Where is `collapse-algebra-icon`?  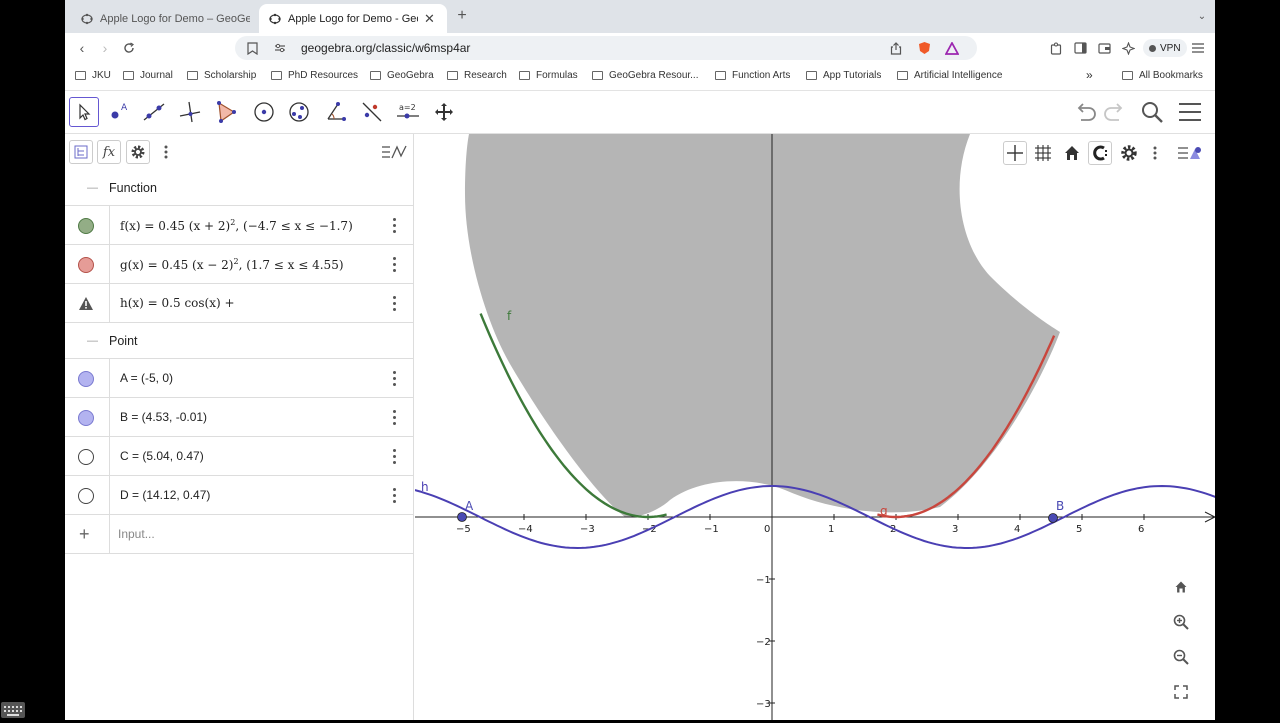
collapse-algebra-icon is located at coordinates (394, 152).